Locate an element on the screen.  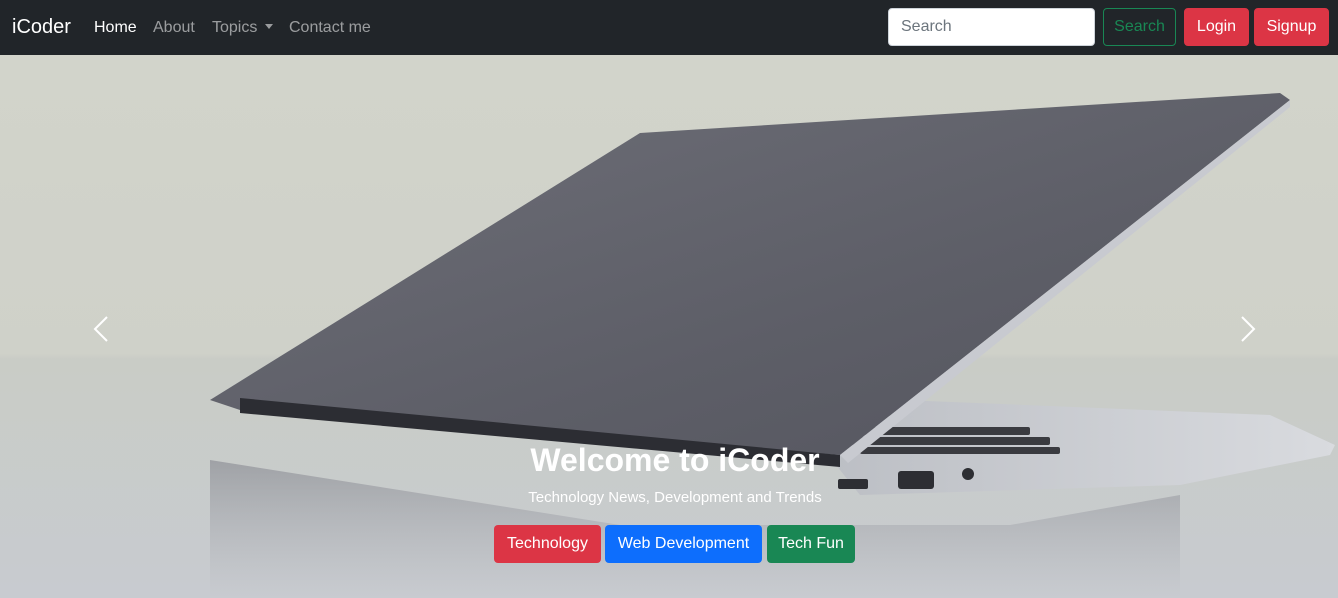
chevron-right-icon is located at coordinates (1248, 329).